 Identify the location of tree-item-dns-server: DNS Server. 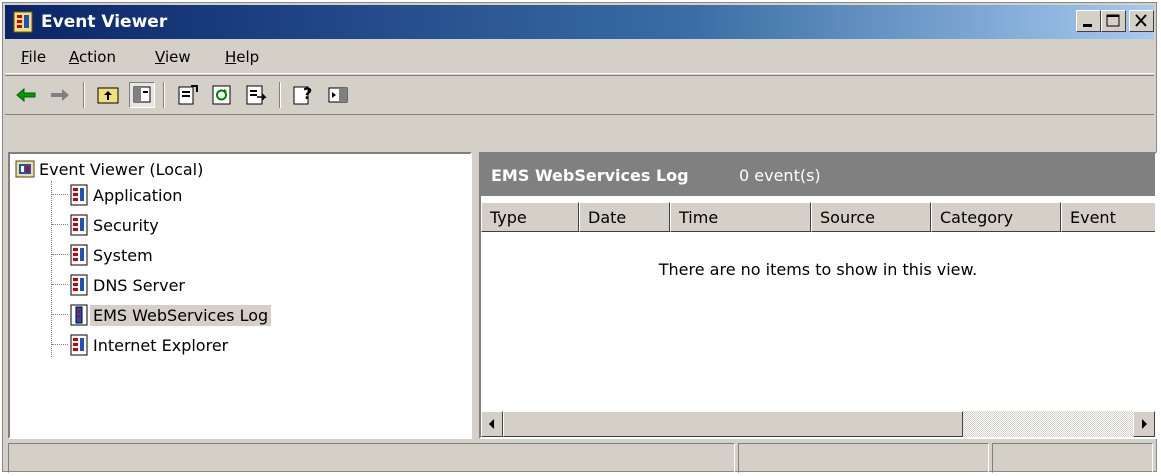
(128, 285).